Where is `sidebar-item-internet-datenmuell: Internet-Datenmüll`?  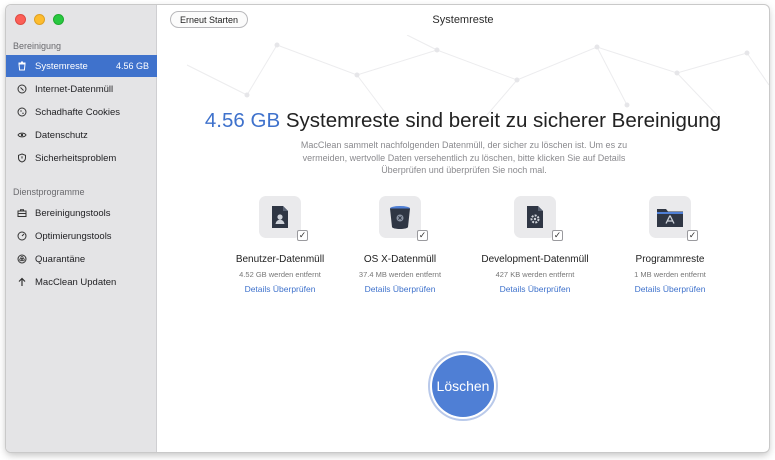
sidebar-item-internet-datenmuell: Internet-Datenmüll is located at coordinates (81, 89).